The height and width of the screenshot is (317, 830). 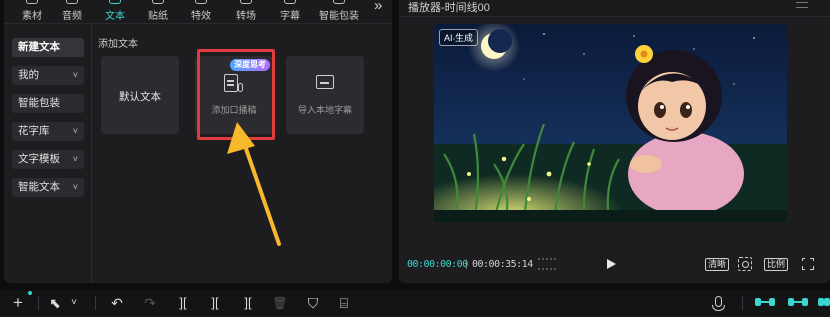 I want to click on total-time: 00:00:35:14, so click(x=502, y=264).